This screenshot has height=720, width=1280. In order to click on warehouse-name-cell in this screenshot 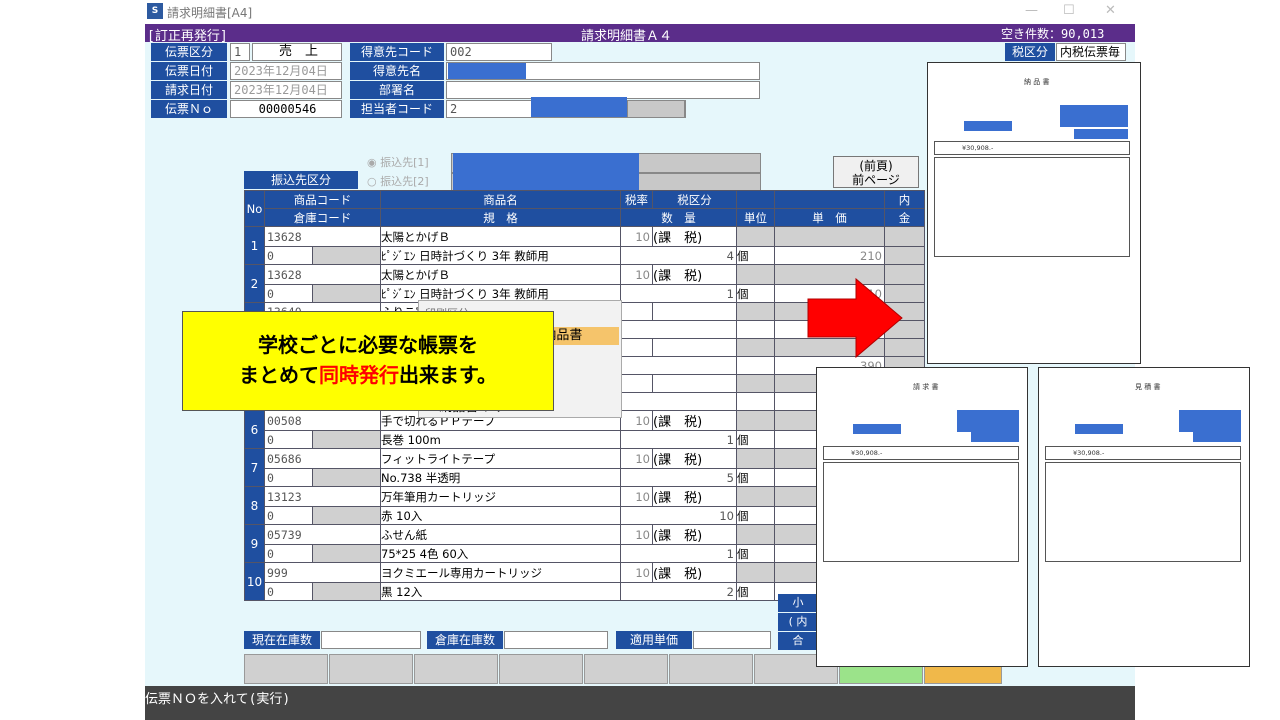, I will do `click(346, 553)`.